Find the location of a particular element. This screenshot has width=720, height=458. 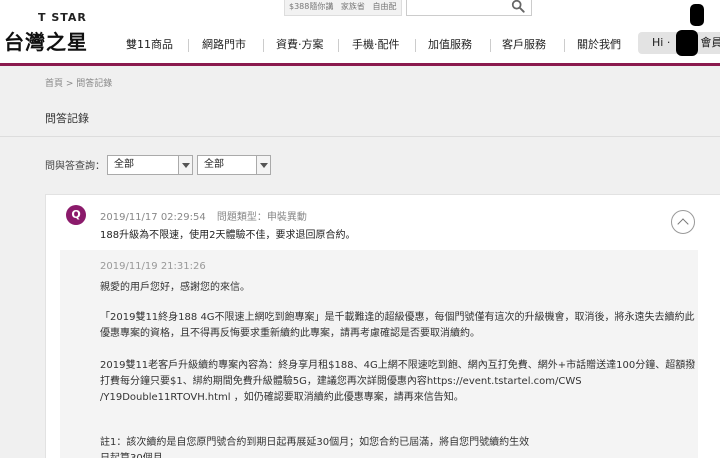

breadcrumb: 首頁 > 問答記錄 is located at coordinates (78, 82).